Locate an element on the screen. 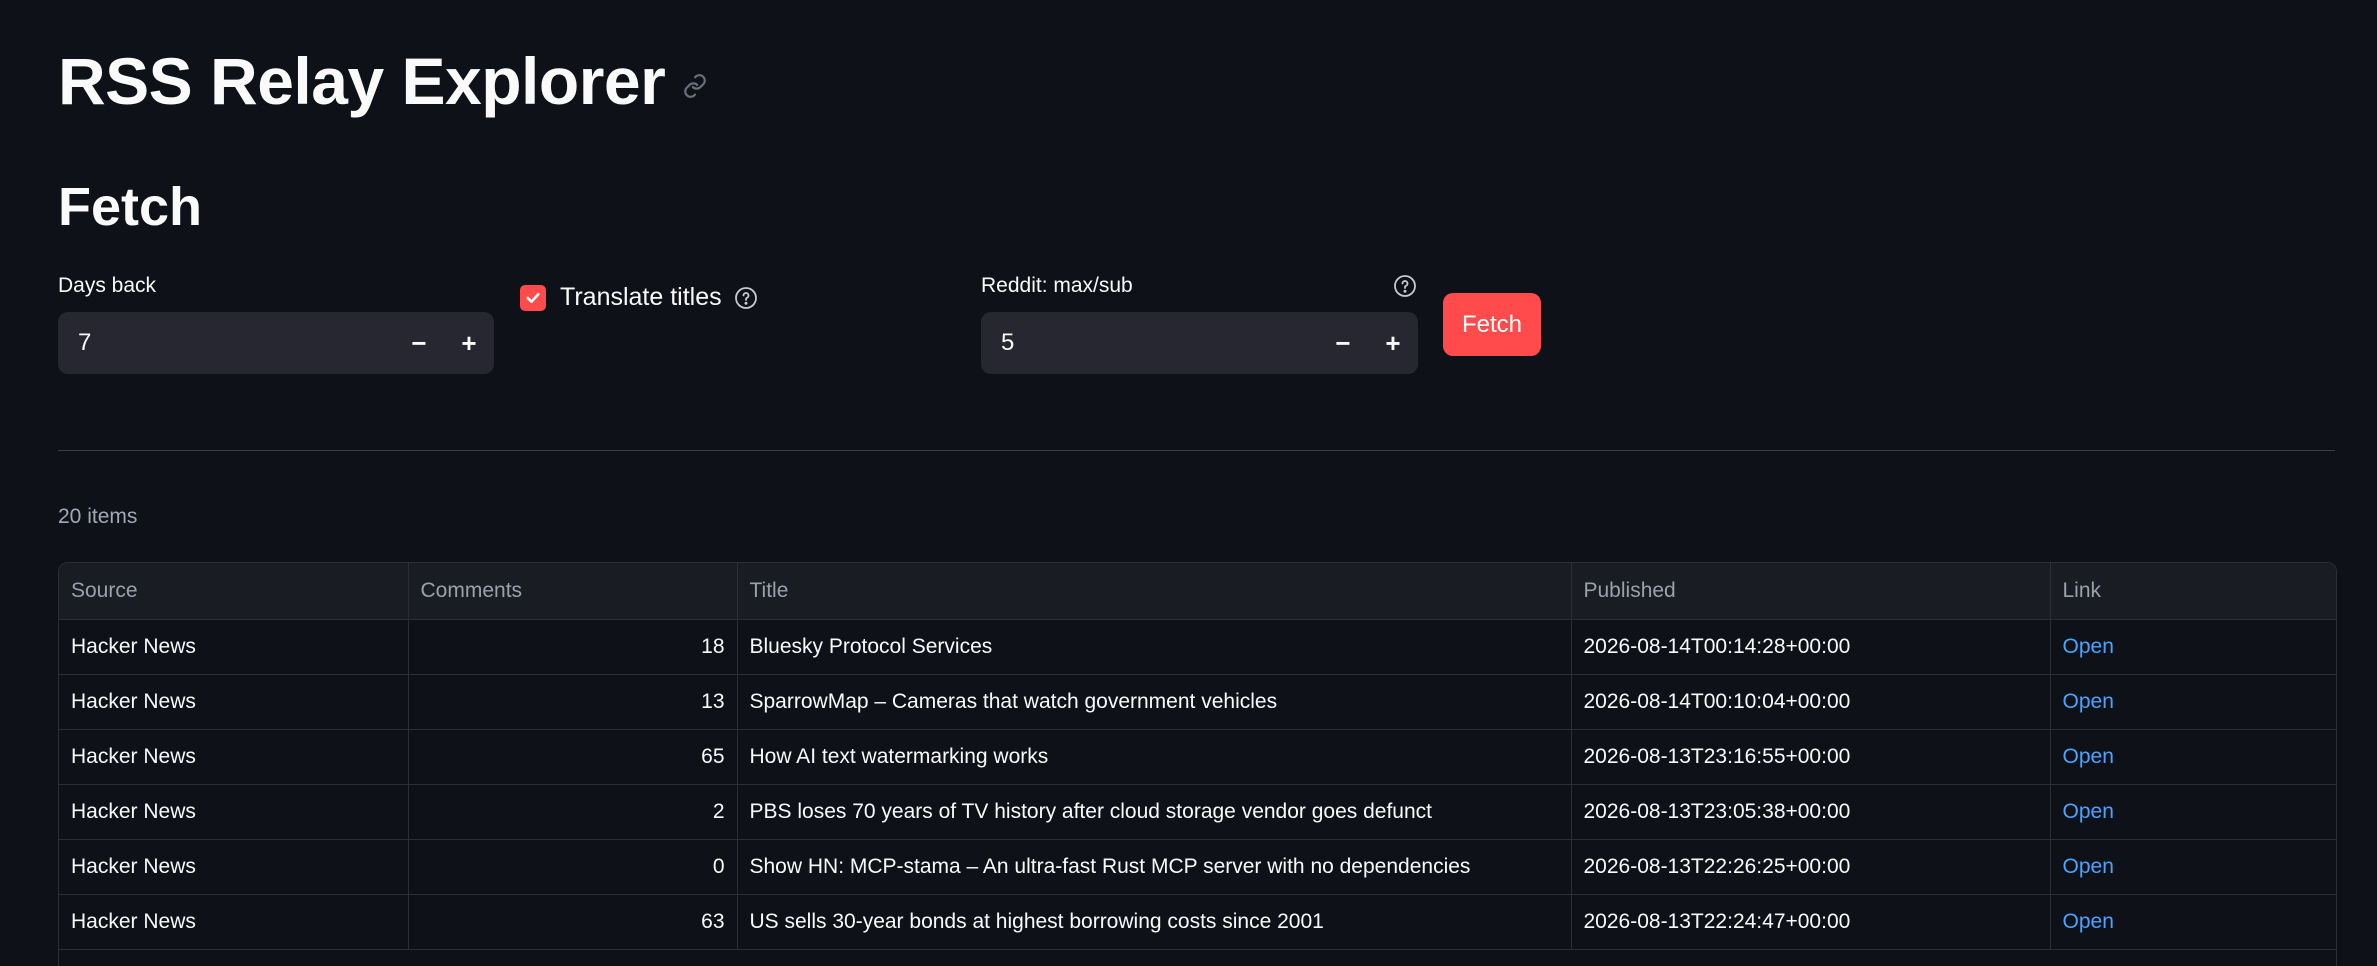 Image resolution: width=2377 pixels, height=966 pixels. cell-comments: 2 is located at coordinates (573, 812).